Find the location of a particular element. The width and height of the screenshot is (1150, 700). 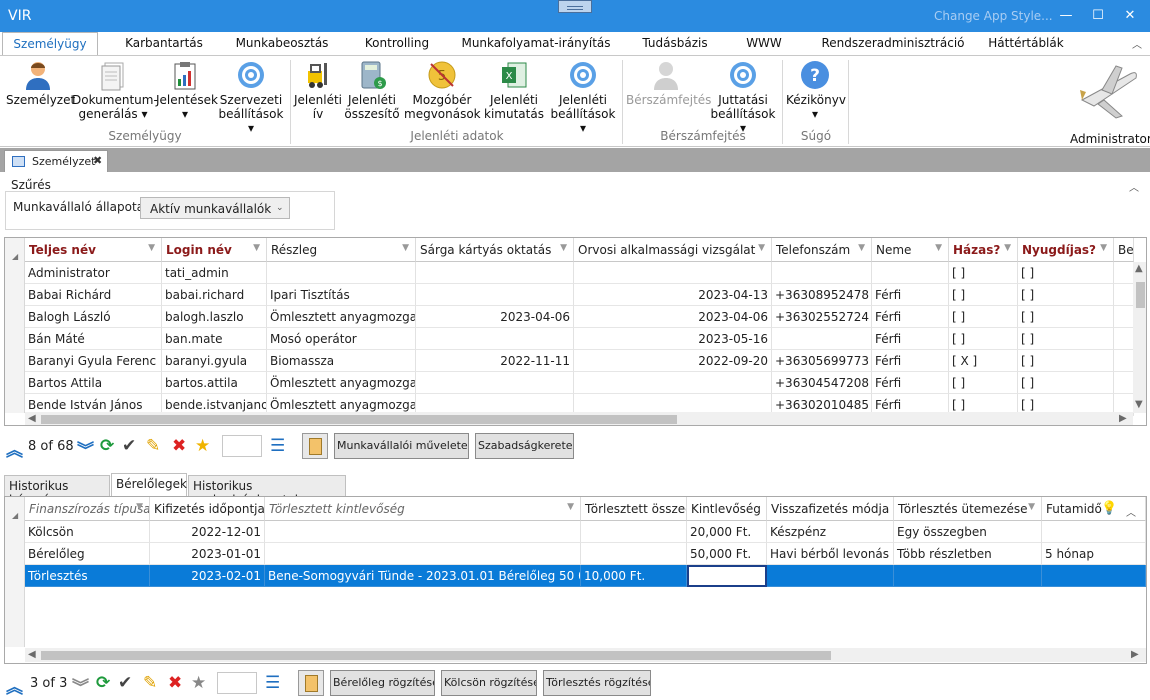

table-cell: 2023-04-06 is located at coordinates (673, 317).